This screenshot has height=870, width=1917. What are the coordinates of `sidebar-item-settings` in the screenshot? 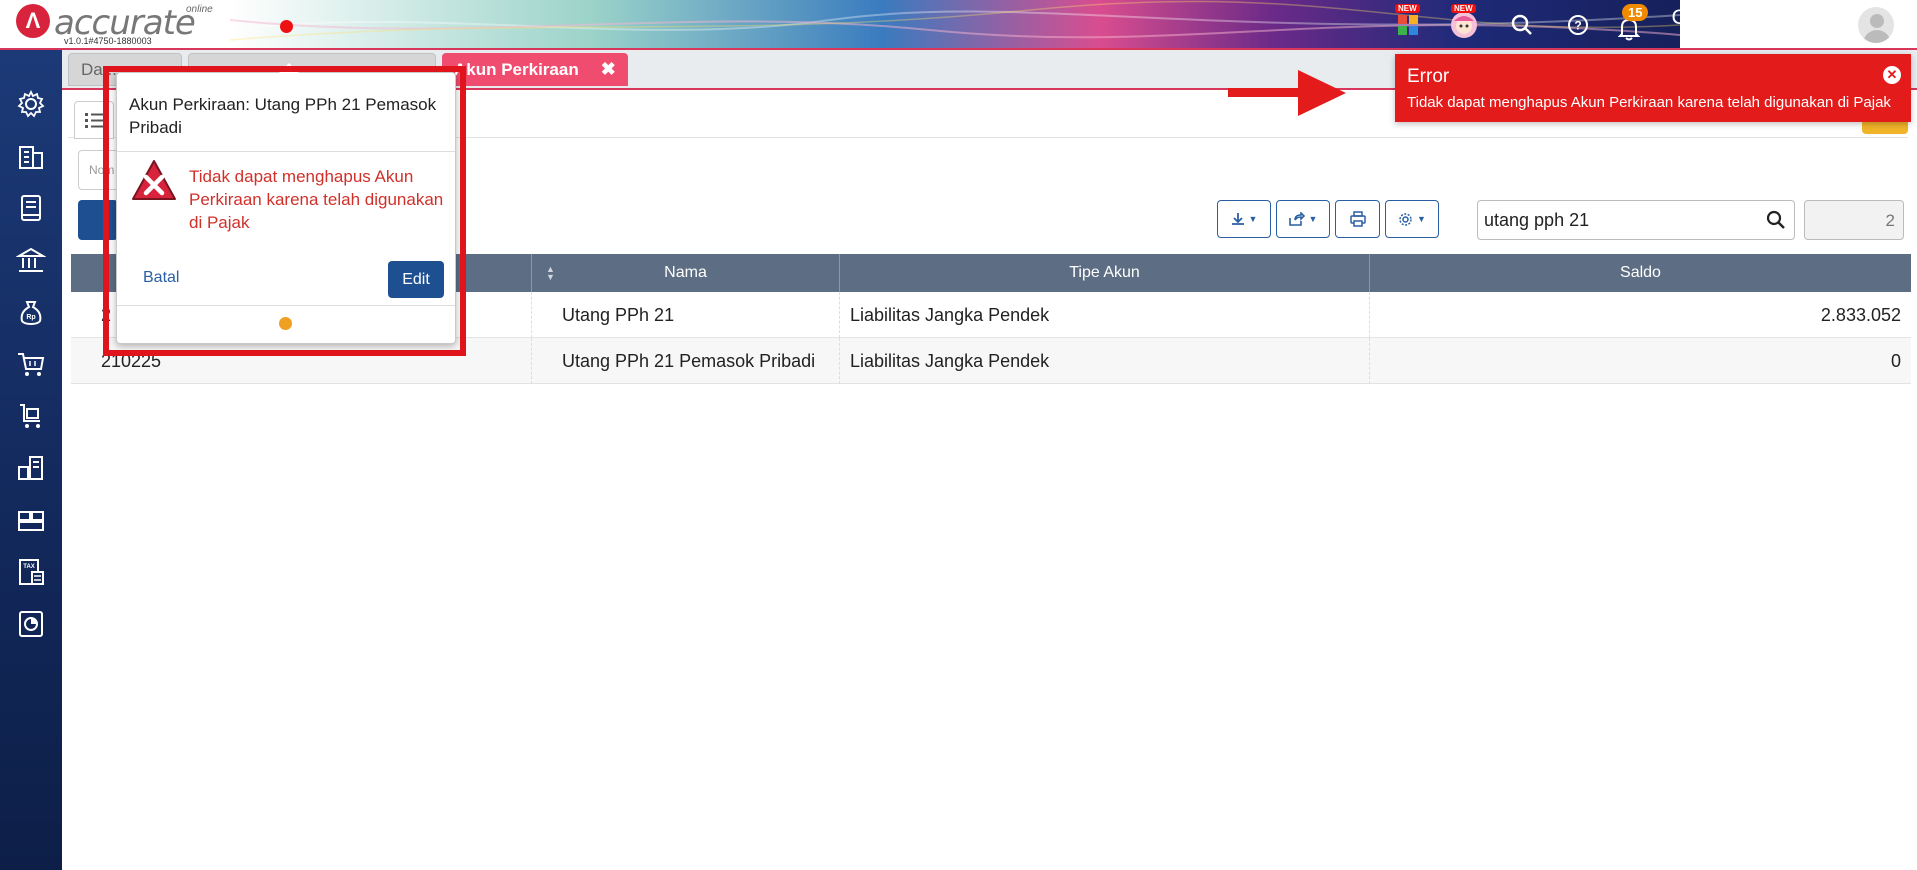 It's located at (31, 104).